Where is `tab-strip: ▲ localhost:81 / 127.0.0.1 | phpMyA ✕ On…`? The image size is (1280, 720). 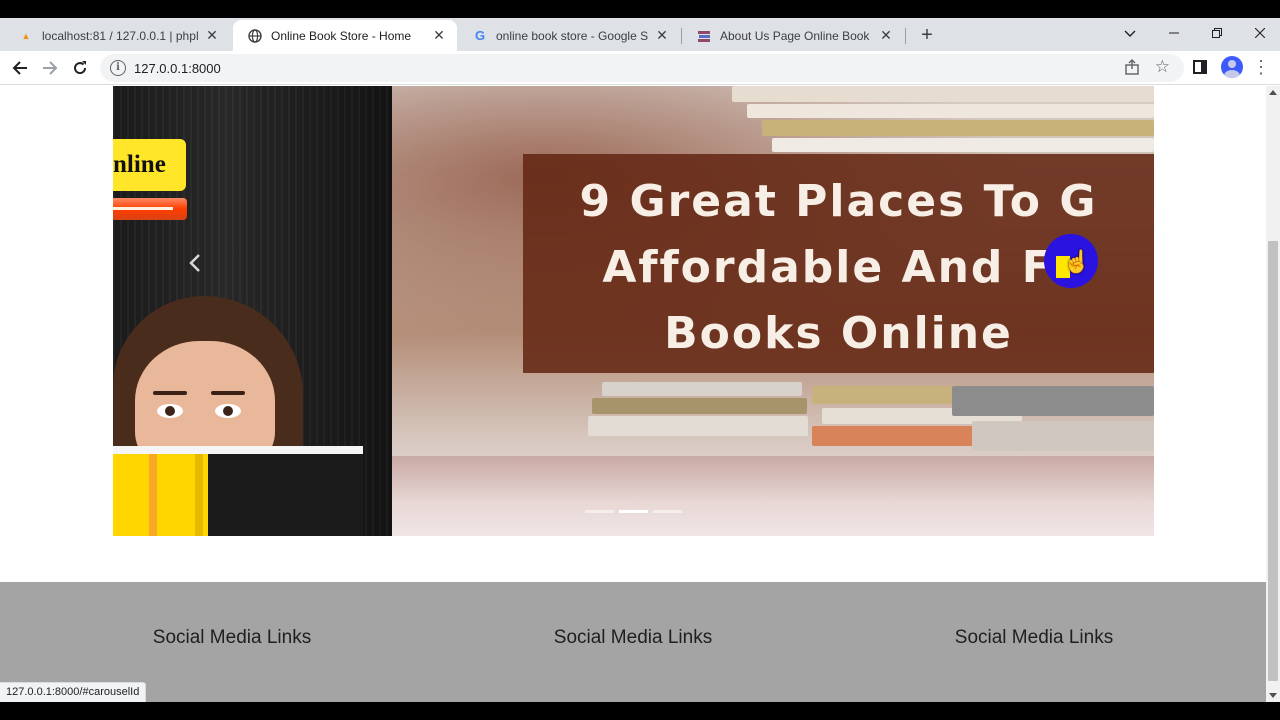
tab-strip: ▲ localhost:81 / 127.0.0.1 | phpMyA ✕ On… is located at coordinates (640, 34).